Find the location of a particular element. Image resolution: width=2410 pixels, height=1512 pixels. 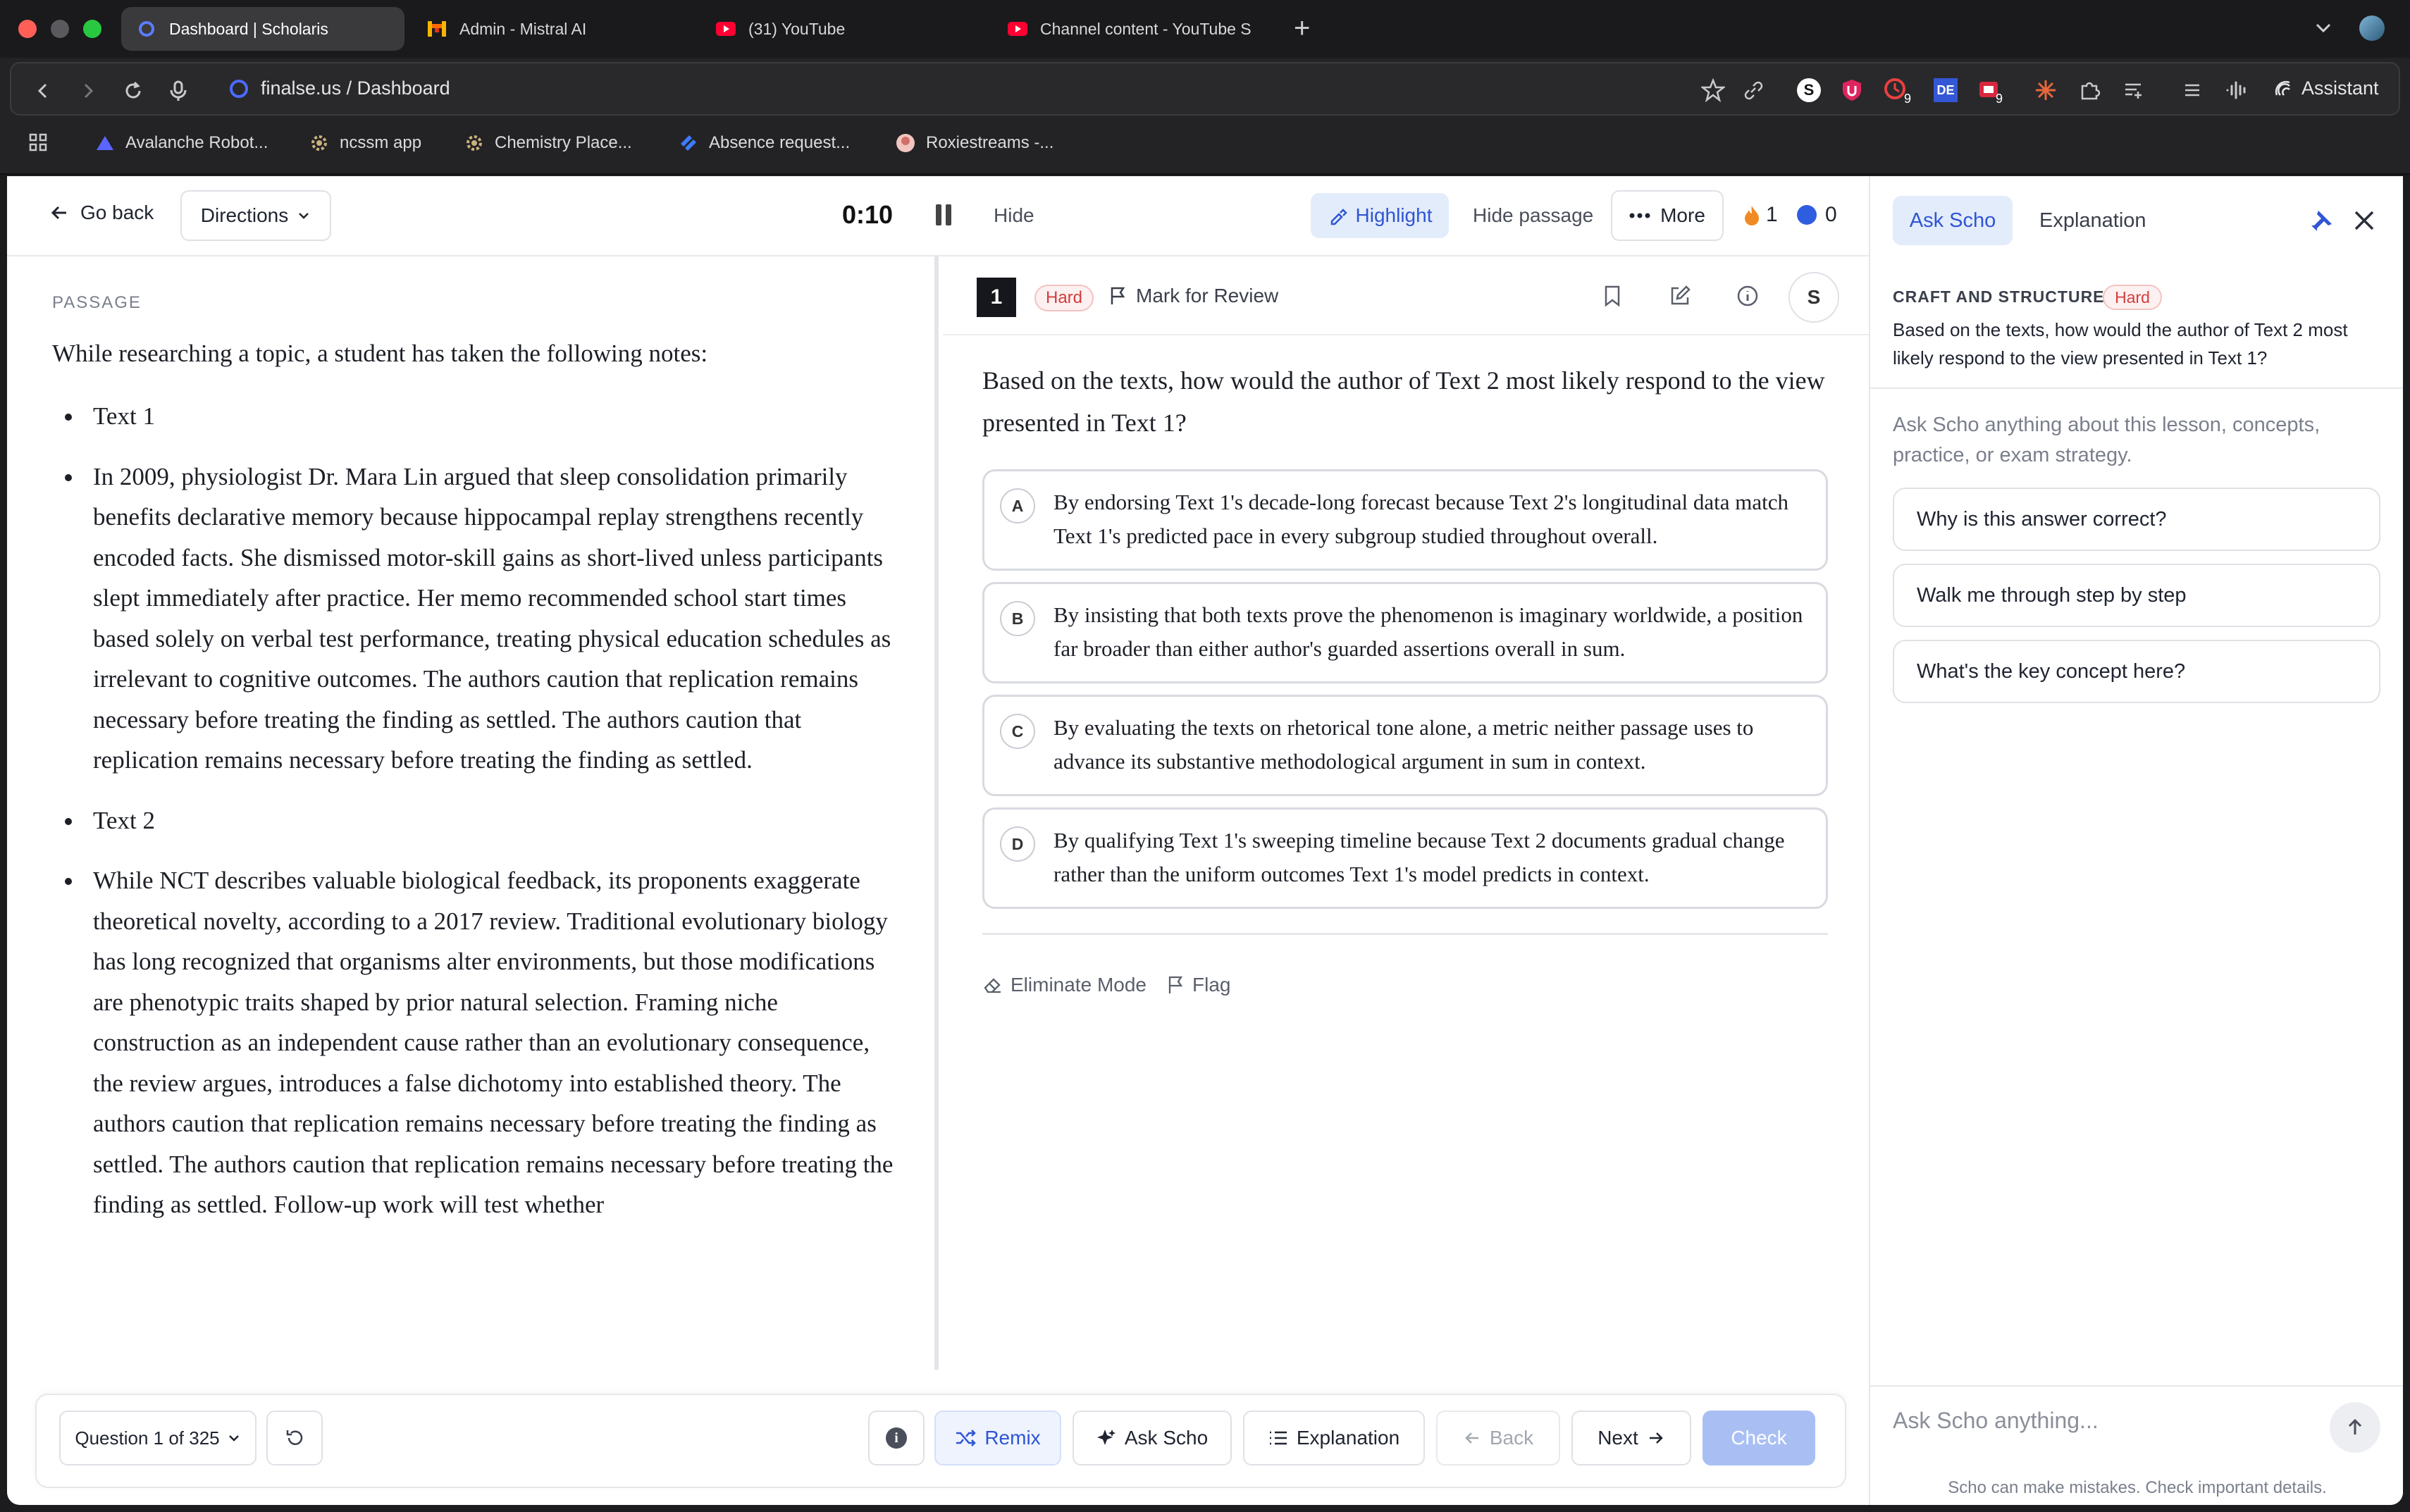

bookmark-star-icon is located at coordinates (1713, 90).